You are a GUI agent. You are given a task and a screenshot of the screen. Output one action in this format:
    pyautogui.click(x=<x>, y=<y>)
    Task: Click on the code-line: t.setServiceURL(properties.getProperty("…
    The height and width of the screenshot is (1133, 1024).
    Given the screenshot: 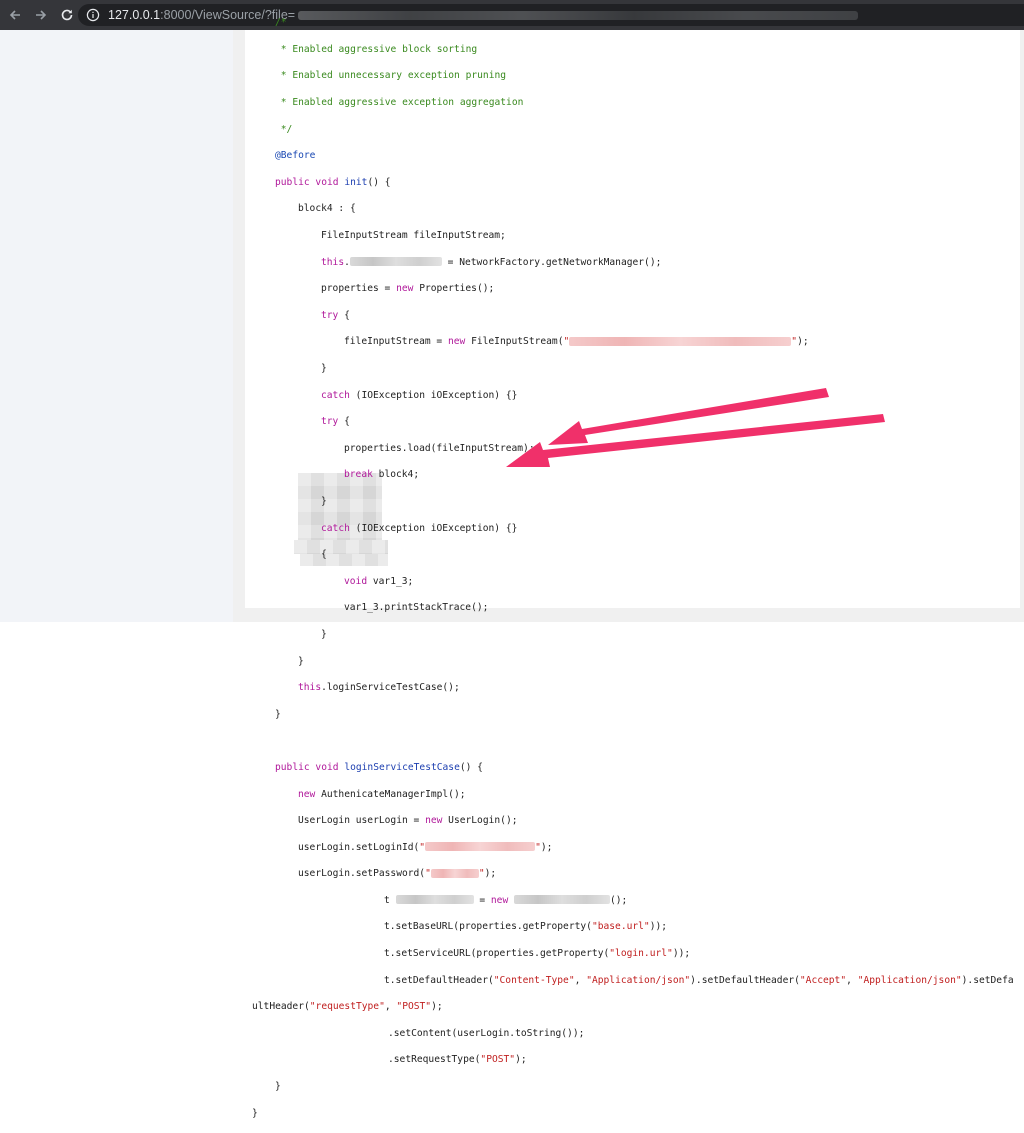 What is the action you would take?
    pyautogui.click(x=637, y=953)
    